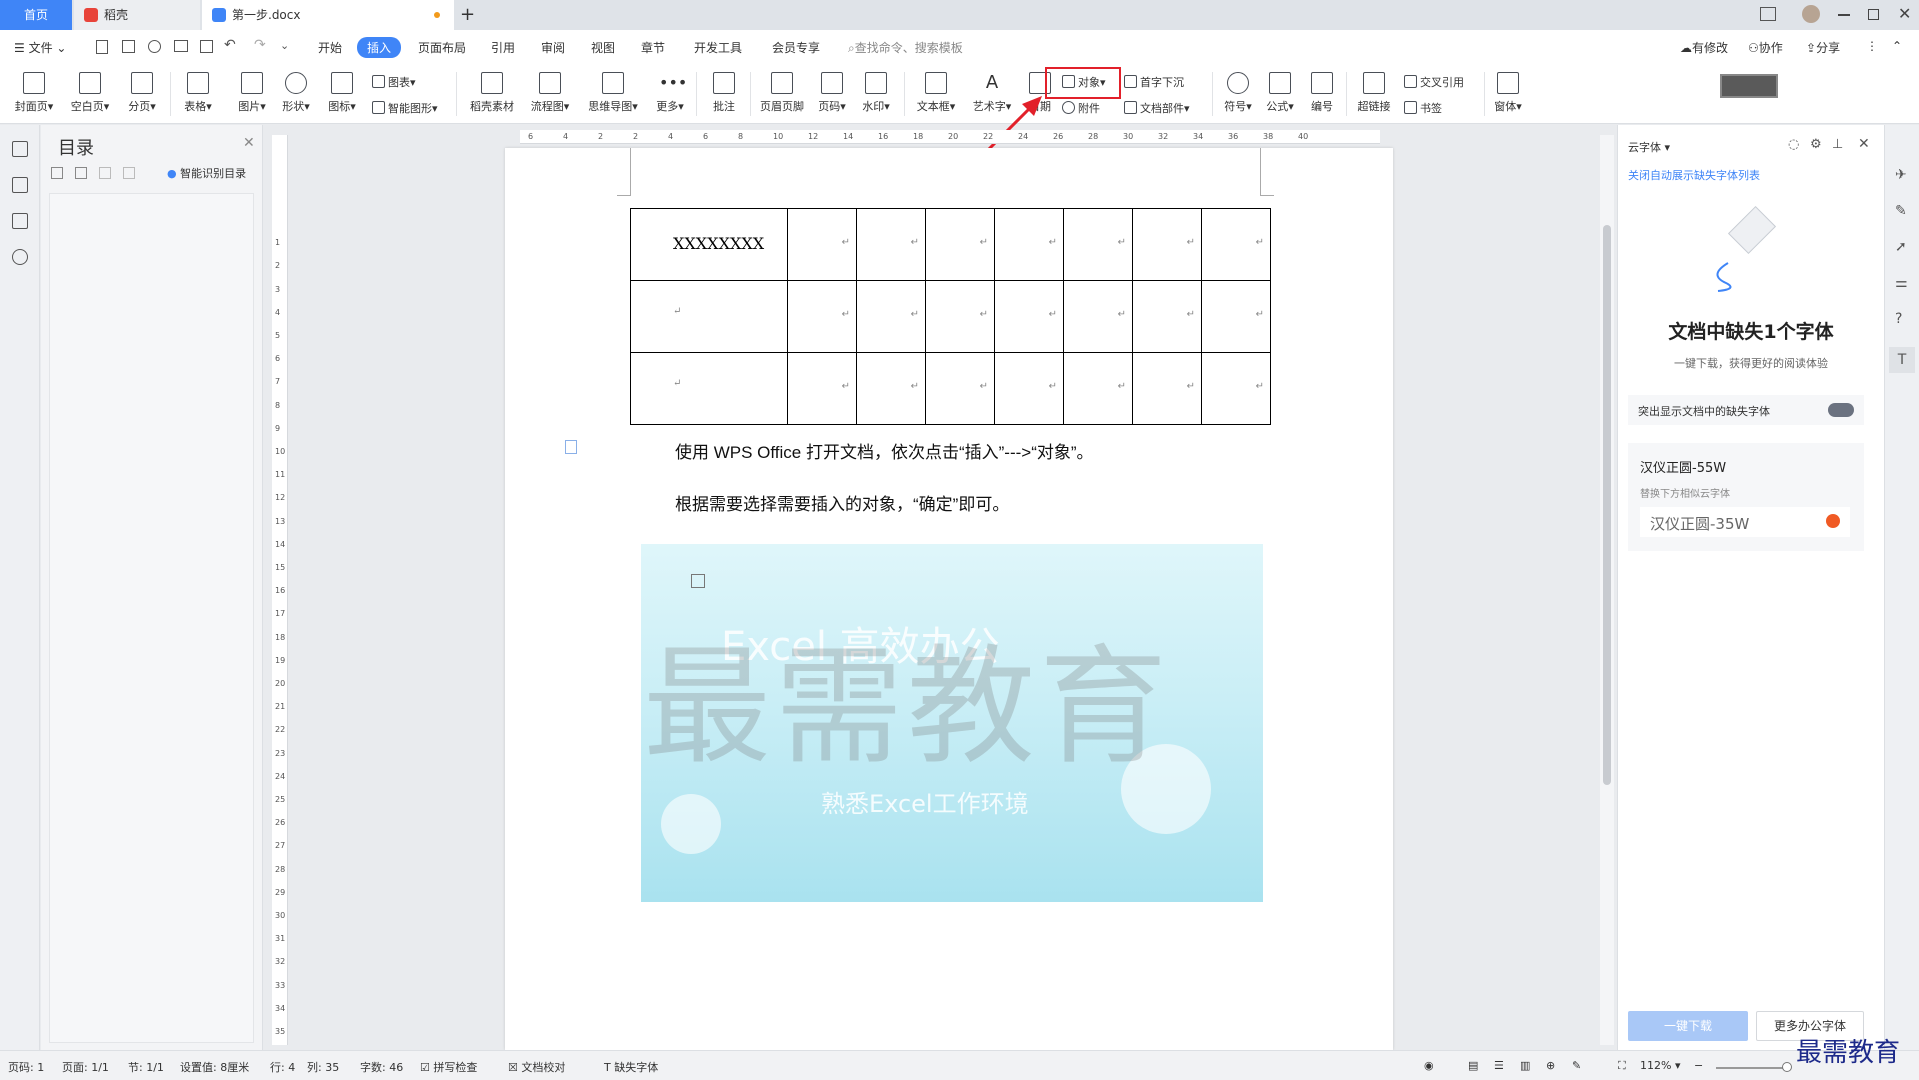 The width and height of the screenshot is (1919, 1080). Describe the element at coordinates (631, 1067) in the screenshot. I see `missing-font-button: T 缺失字体` at that location.